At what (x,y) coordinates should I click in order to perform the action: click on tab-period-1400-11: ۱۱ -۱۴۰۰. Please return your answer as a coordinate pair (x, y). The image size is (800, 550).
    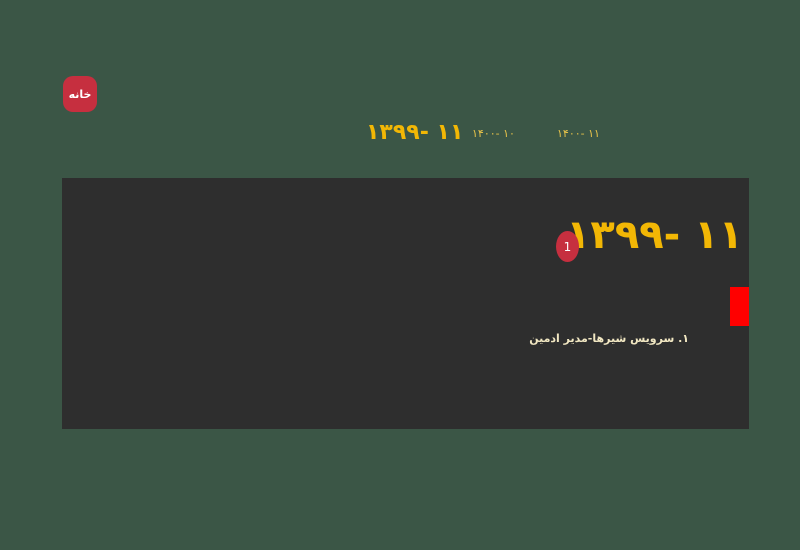
    Looking at the image, I should click on (578, 133).